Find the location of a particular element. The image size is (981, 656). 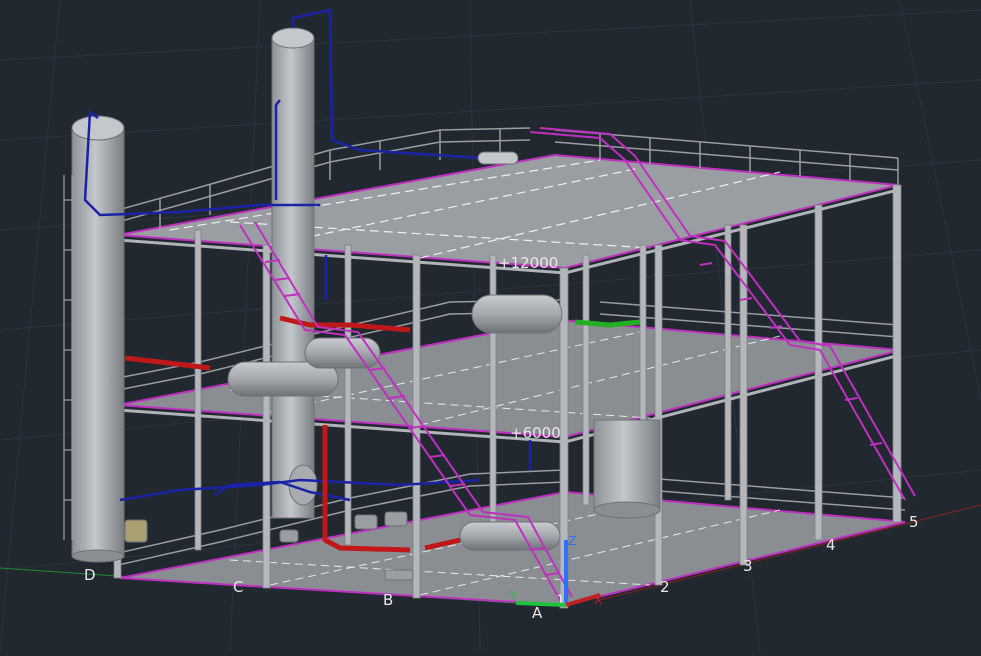

axis-label-a: A is located at coordinates (537, 613).